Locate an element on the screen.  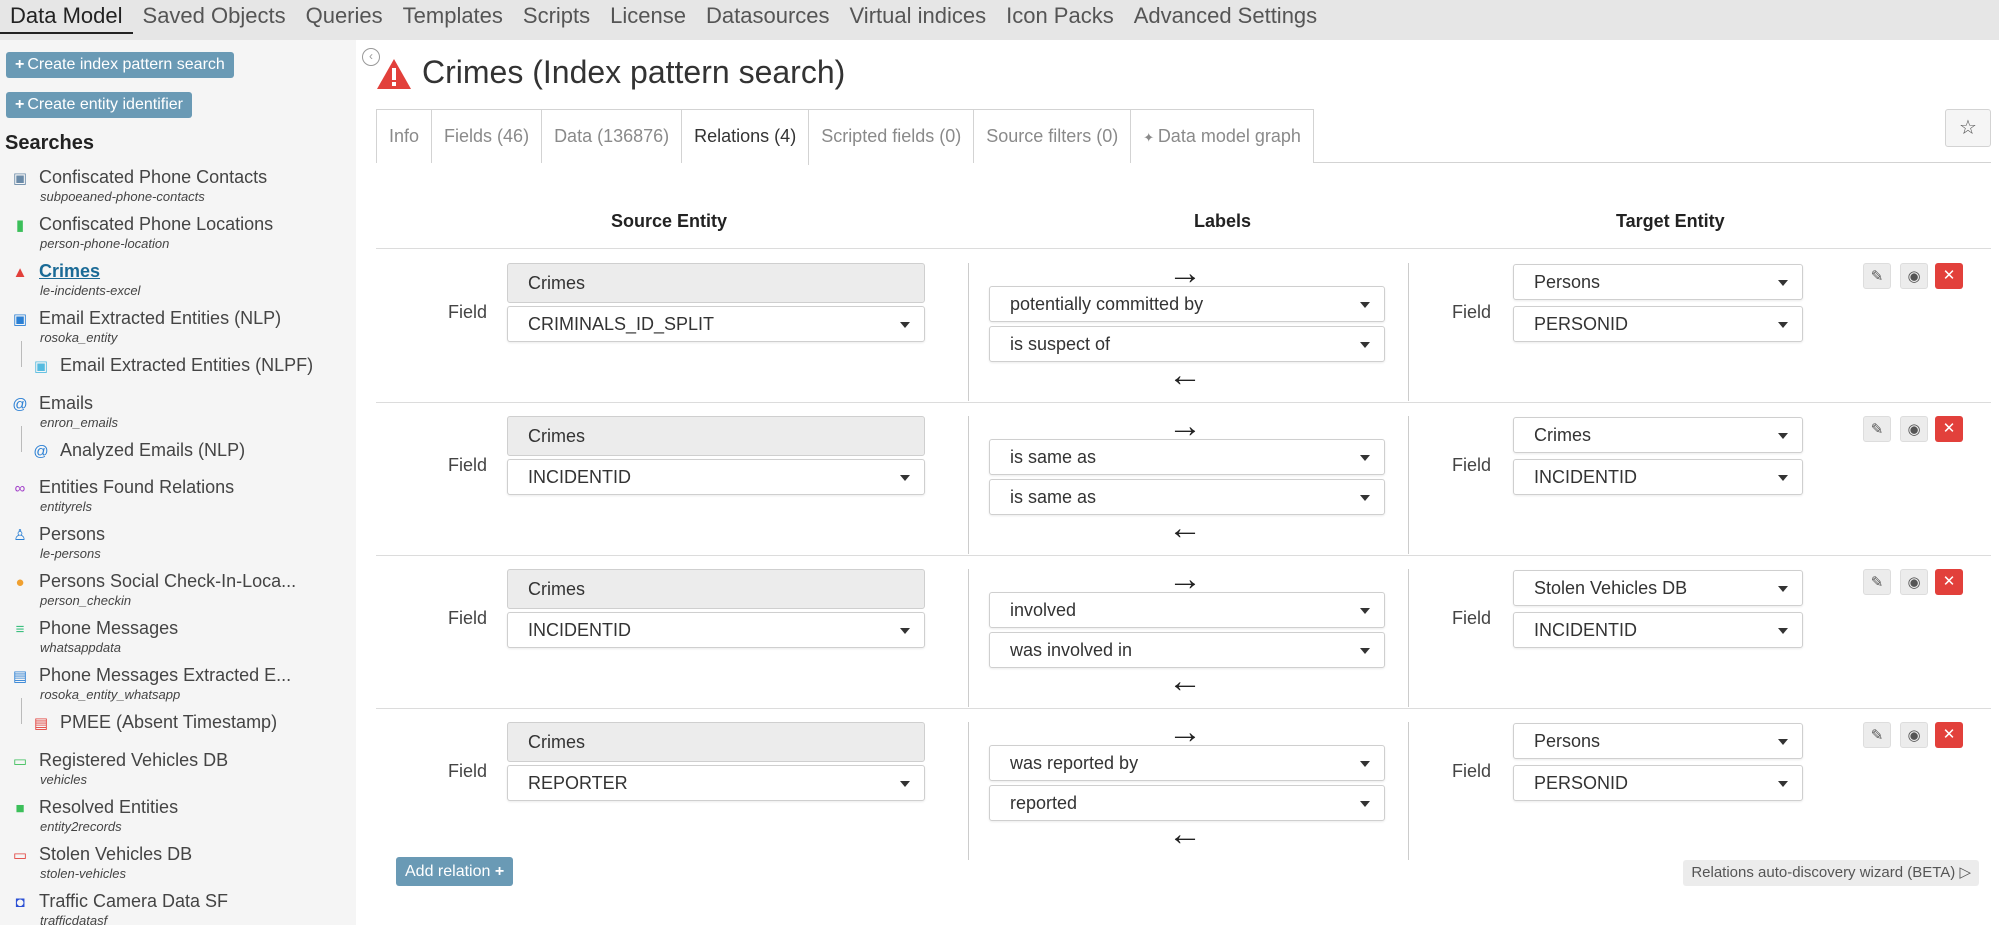
row-divider is located at coordinates (1183, 708).